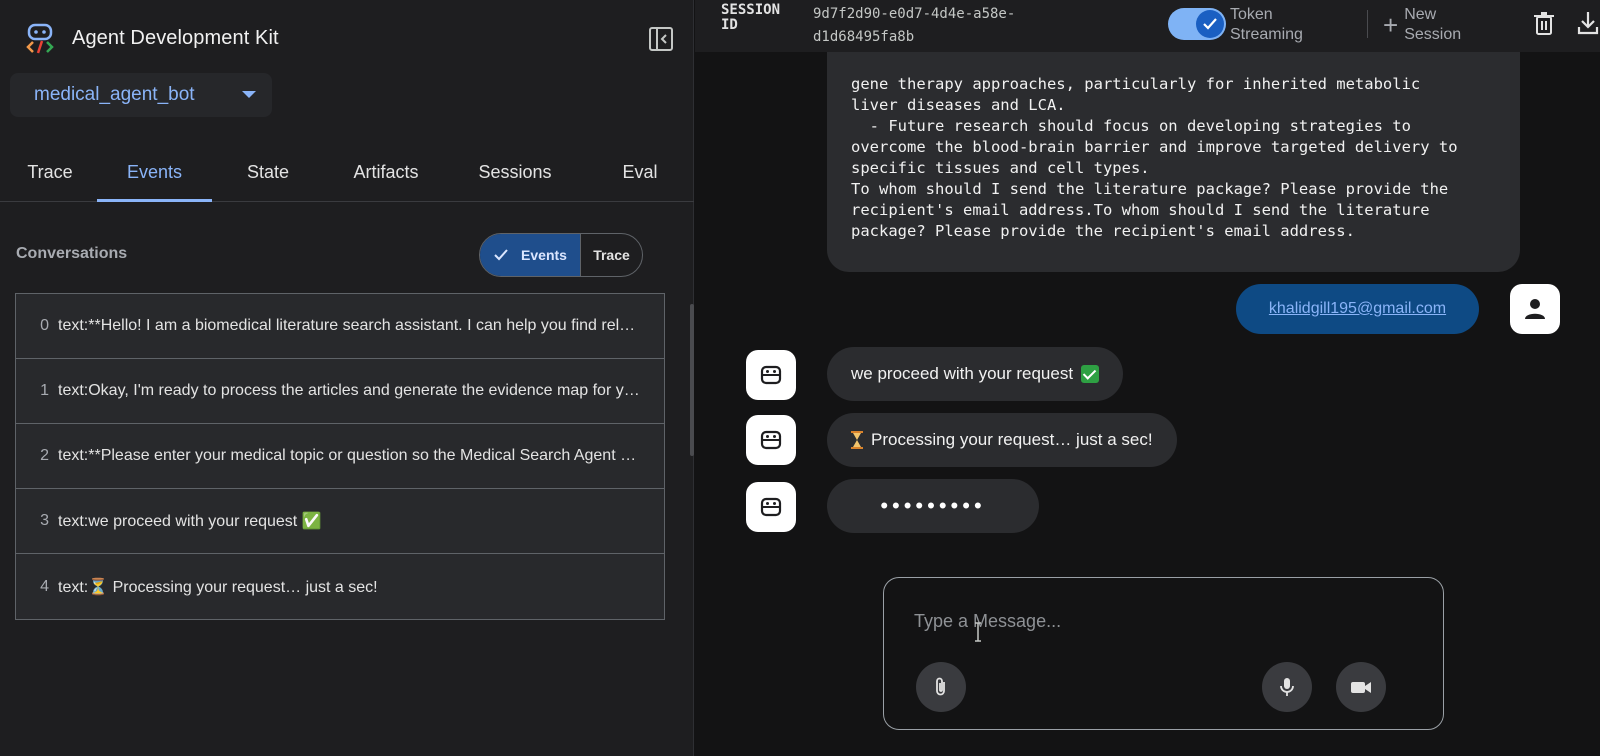  I want to click on typing-indicator: •••••••••, so click(933, 505).